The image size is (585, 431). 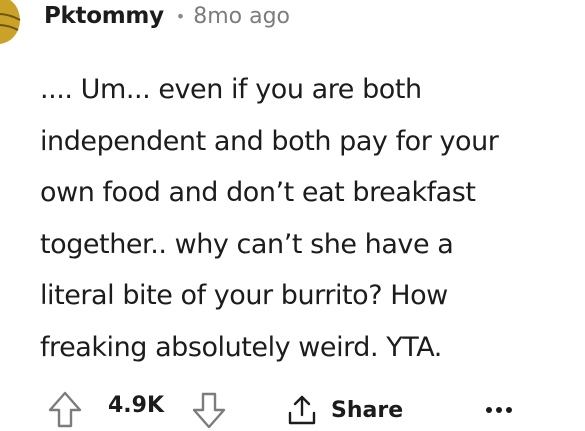 What do you see at coordinates (302, 410) in the screenshot?
I see `share-icon` at bounding box center [302, 410].